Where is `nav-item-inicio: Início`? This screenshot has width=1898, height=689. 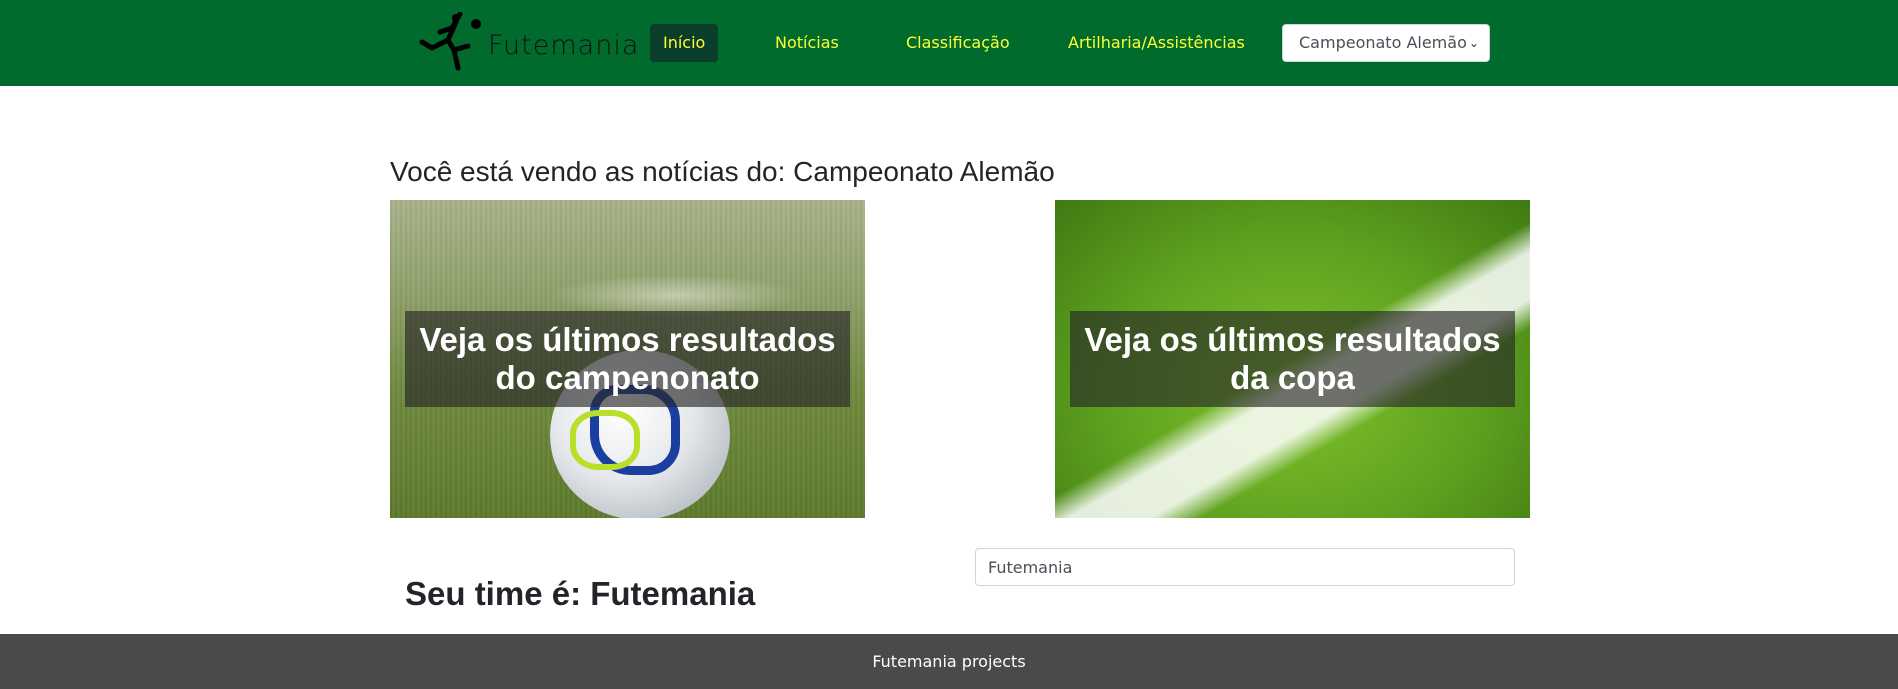 nav-item-inicio: Início is located at coordinates (684, 43).